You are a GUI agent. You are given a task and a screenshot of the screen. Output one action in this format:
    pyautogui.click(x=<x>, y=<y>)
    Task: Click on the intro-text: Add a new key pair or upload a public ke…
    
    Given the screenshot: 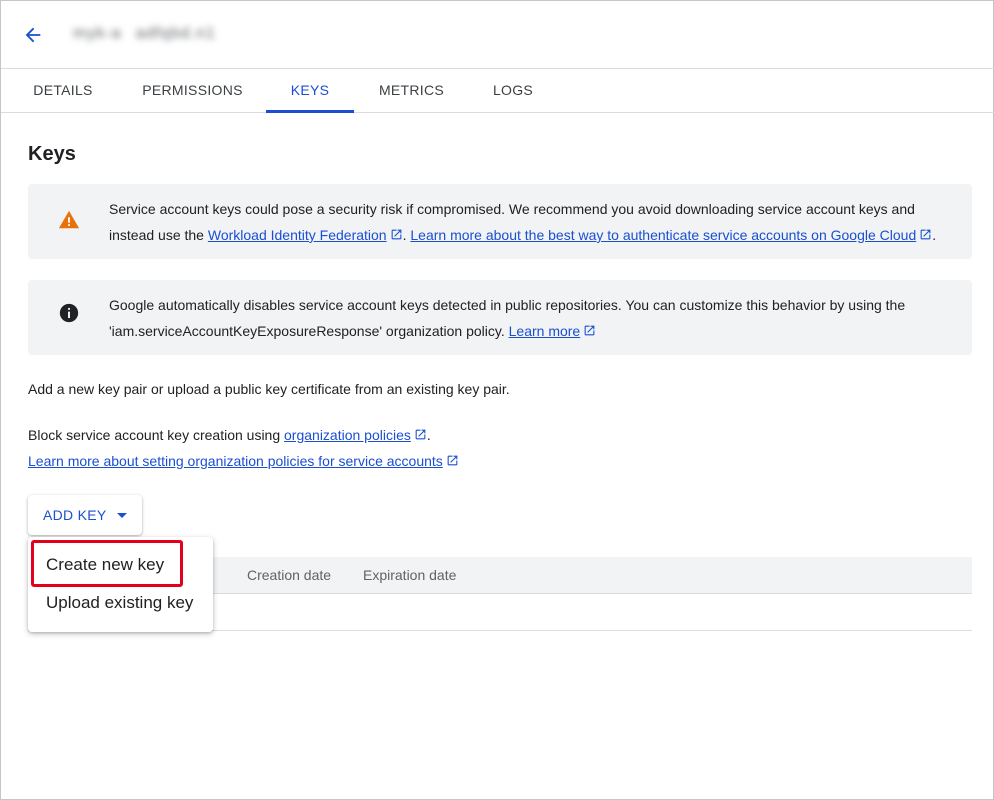 What is the action you would take?
    pyautogui.click(x=269, y=389)
    